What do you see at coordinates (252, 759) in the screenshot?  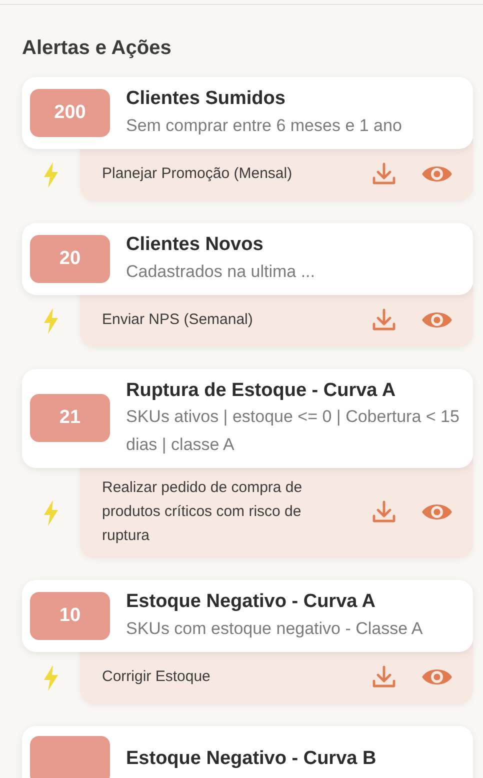 I see `alert-title: Estoque Negativo - Curva B` at bounding box center [252, 759].